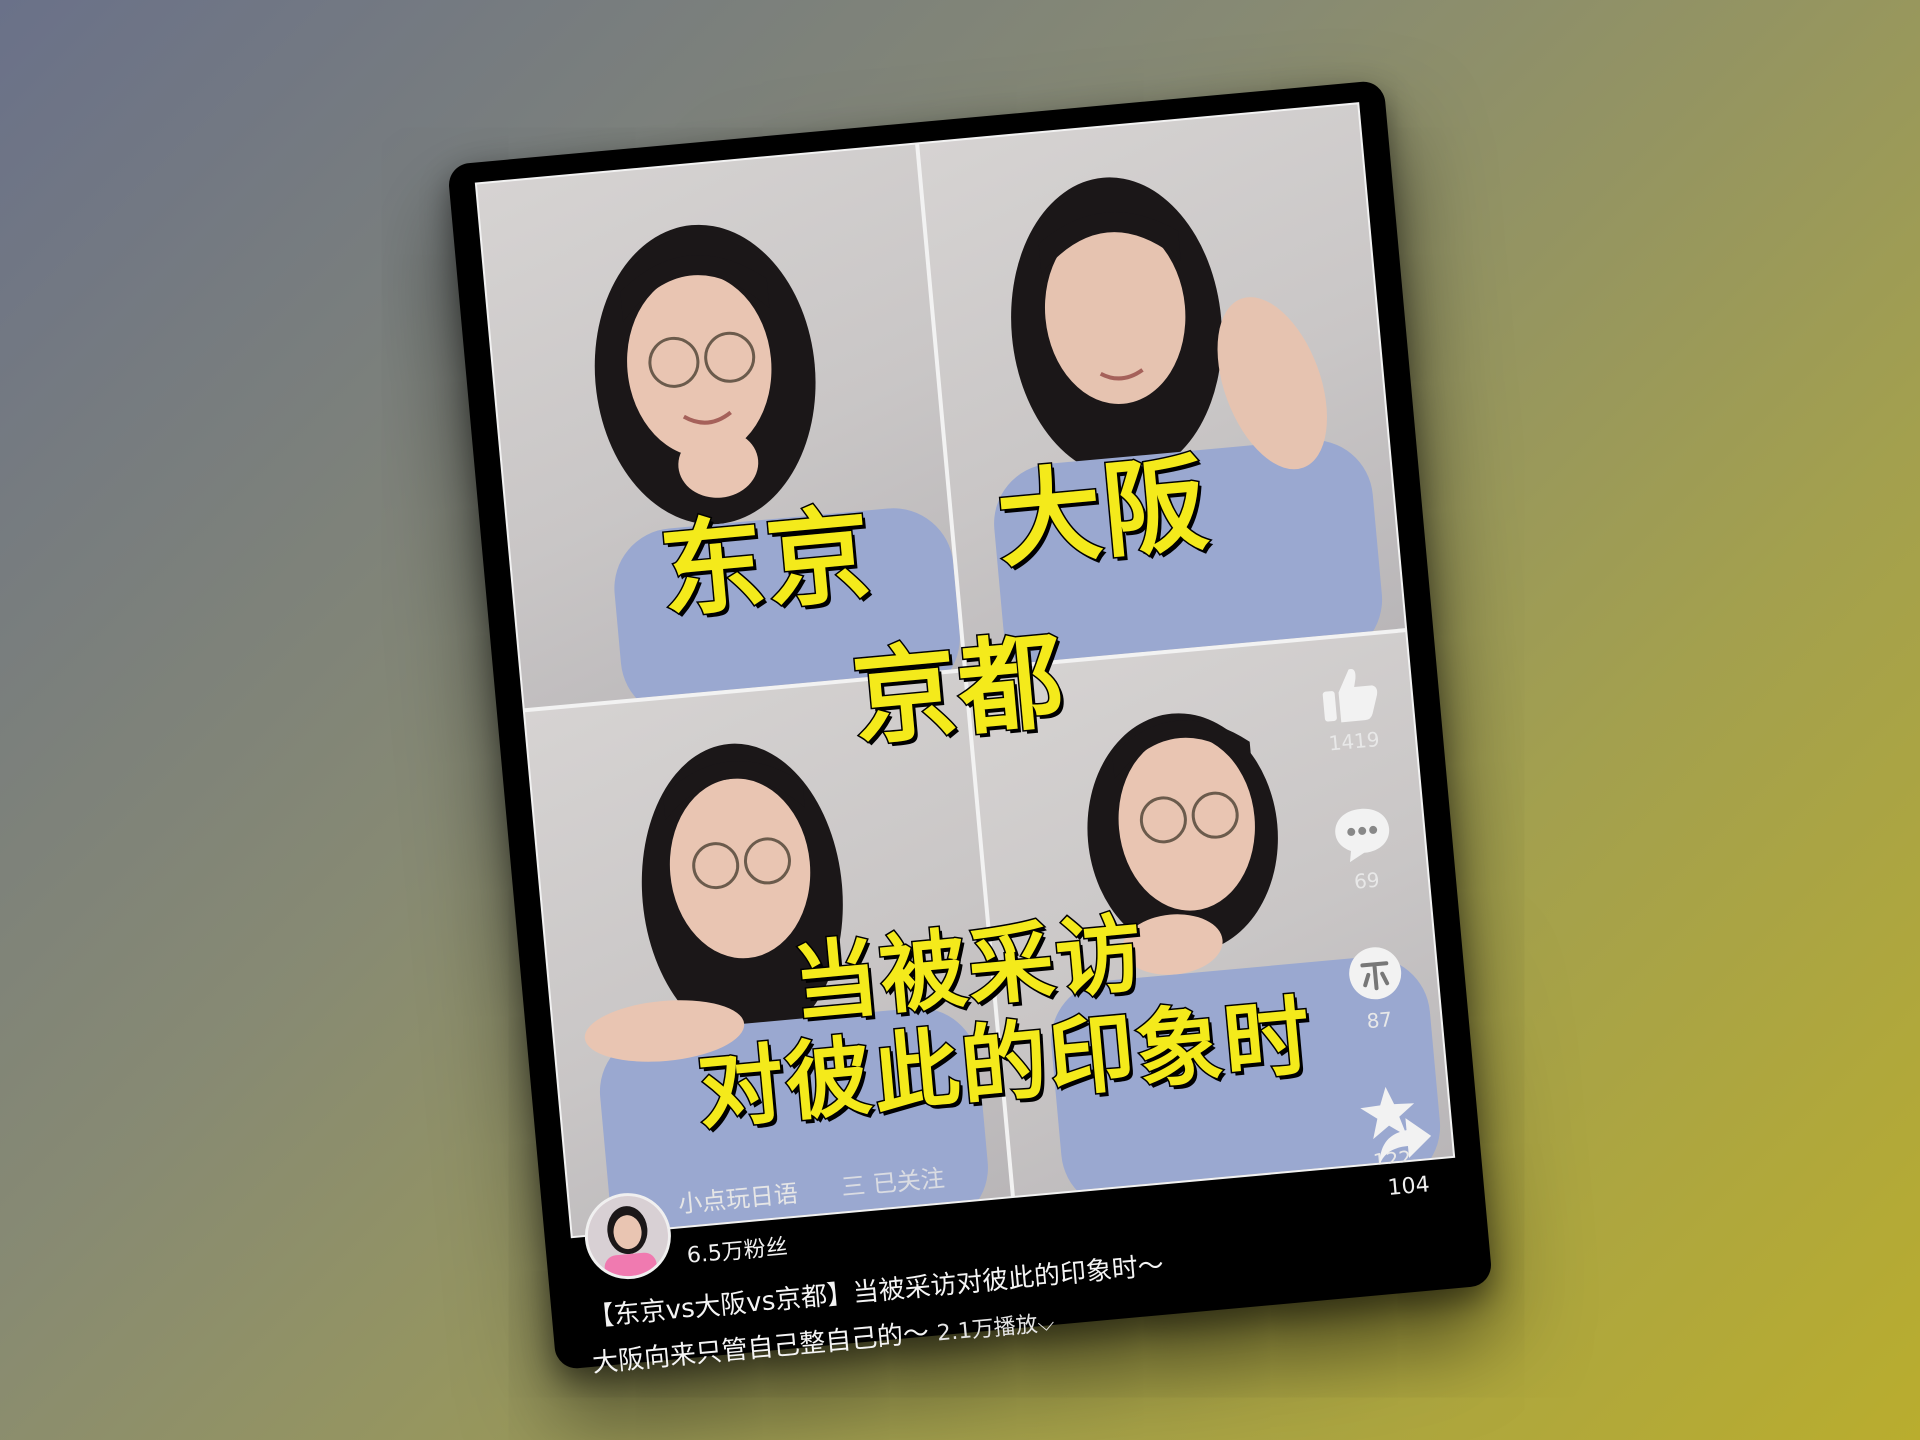  Describe the element at coordinates (1188, 423) in the screenshot. I see `person-illustration` at that location.